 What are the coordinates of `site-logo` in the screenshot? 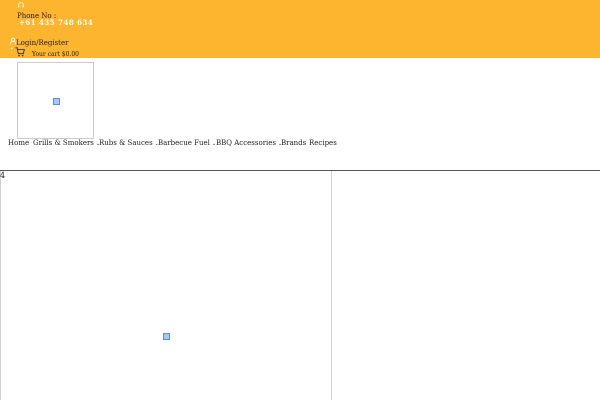 It's located at (55, 100).